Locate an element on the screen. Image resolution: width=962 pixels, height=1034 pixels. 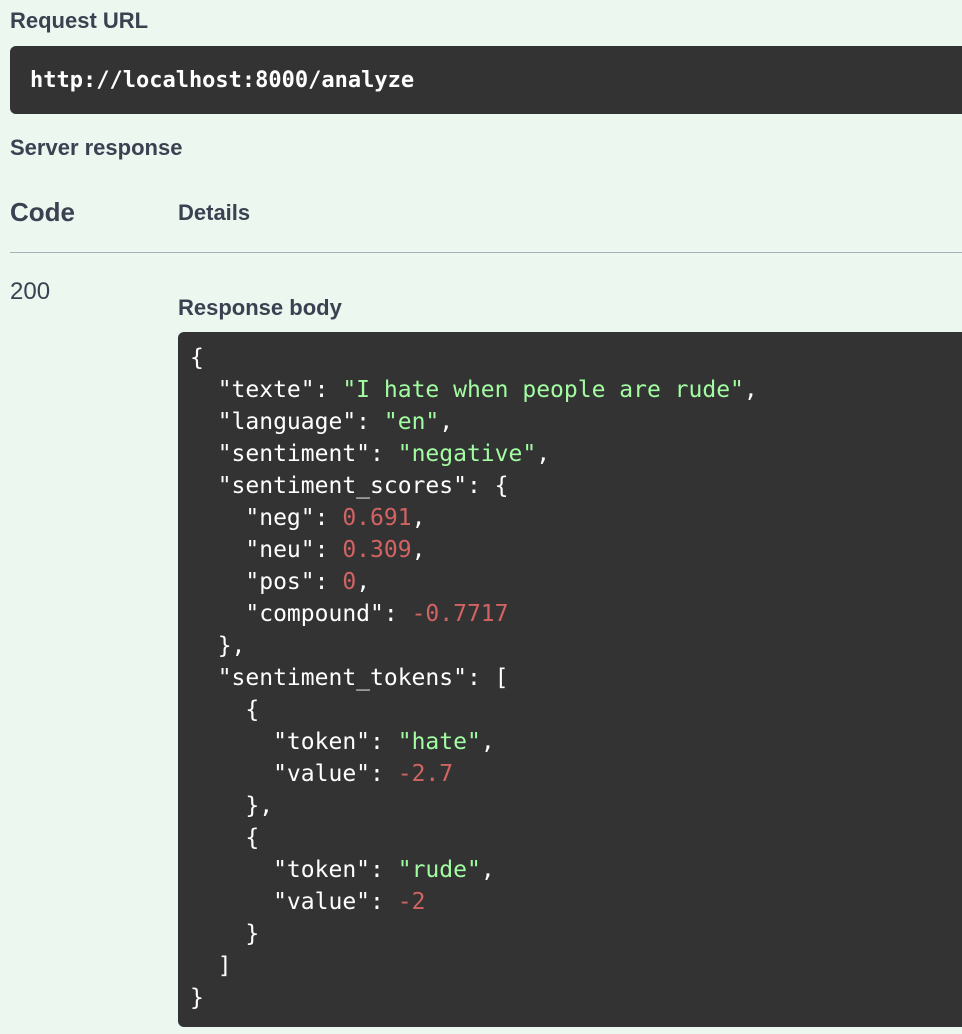
json-number-token: 0 is located at coordinates (349, 582).